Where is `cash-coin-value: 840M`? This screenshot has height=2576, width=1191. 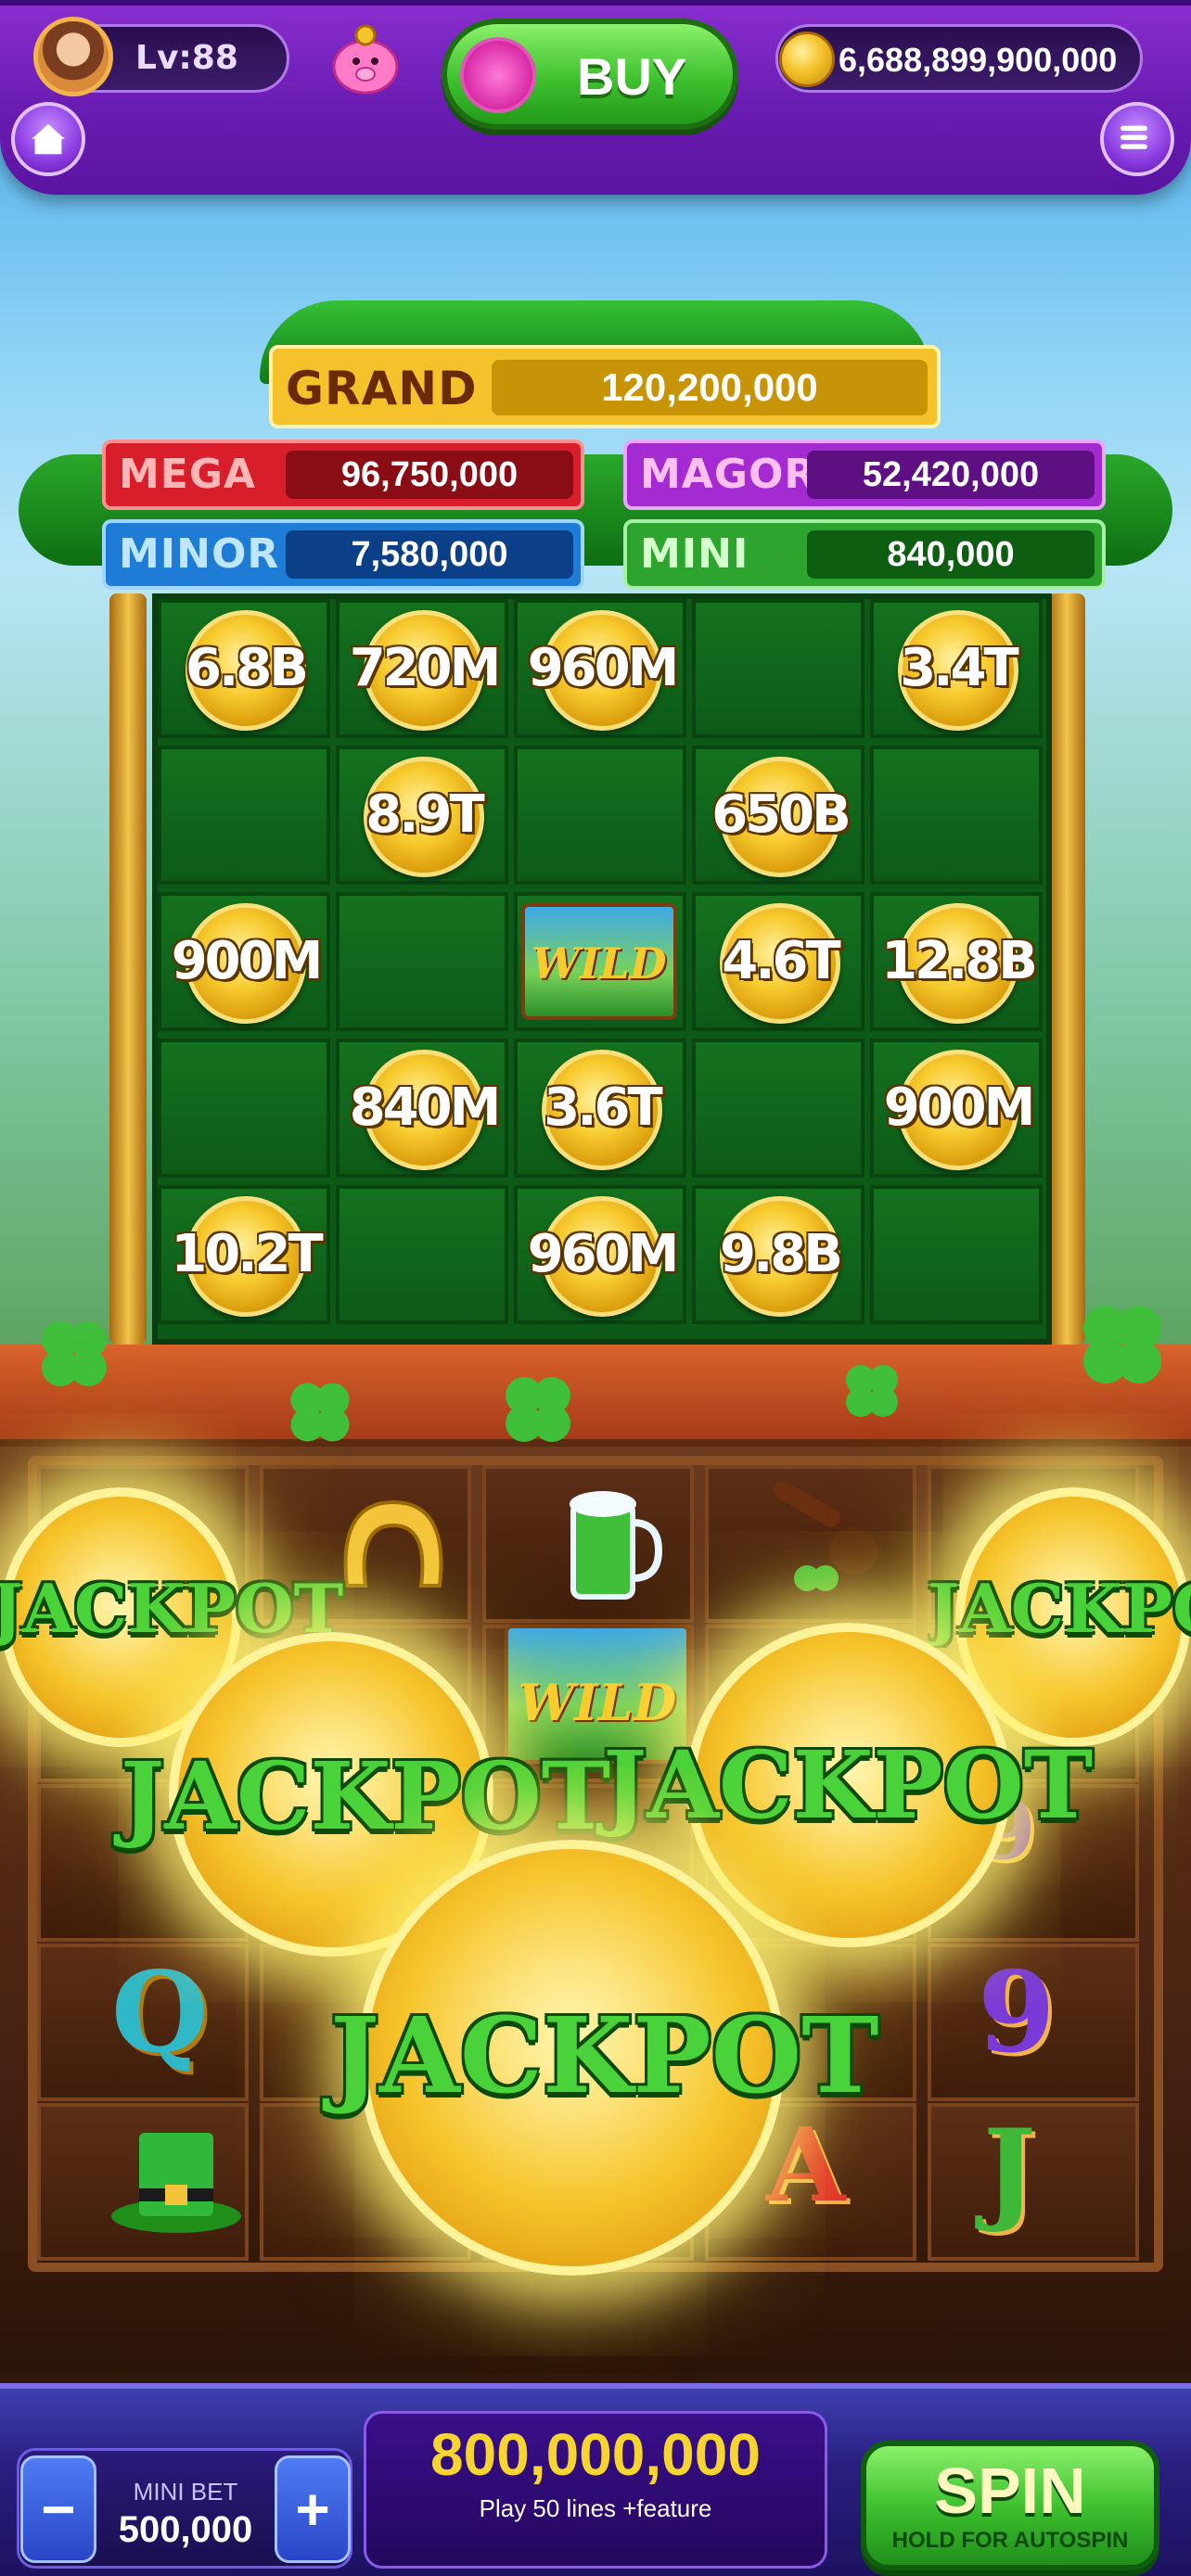 cash-coin-value: 840M is located at coordinates (425, 1108).